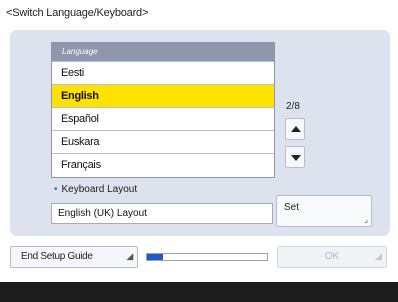 This screenshot has width=398, height=302. I want to click on language-item-english: English, so click(163, 95).